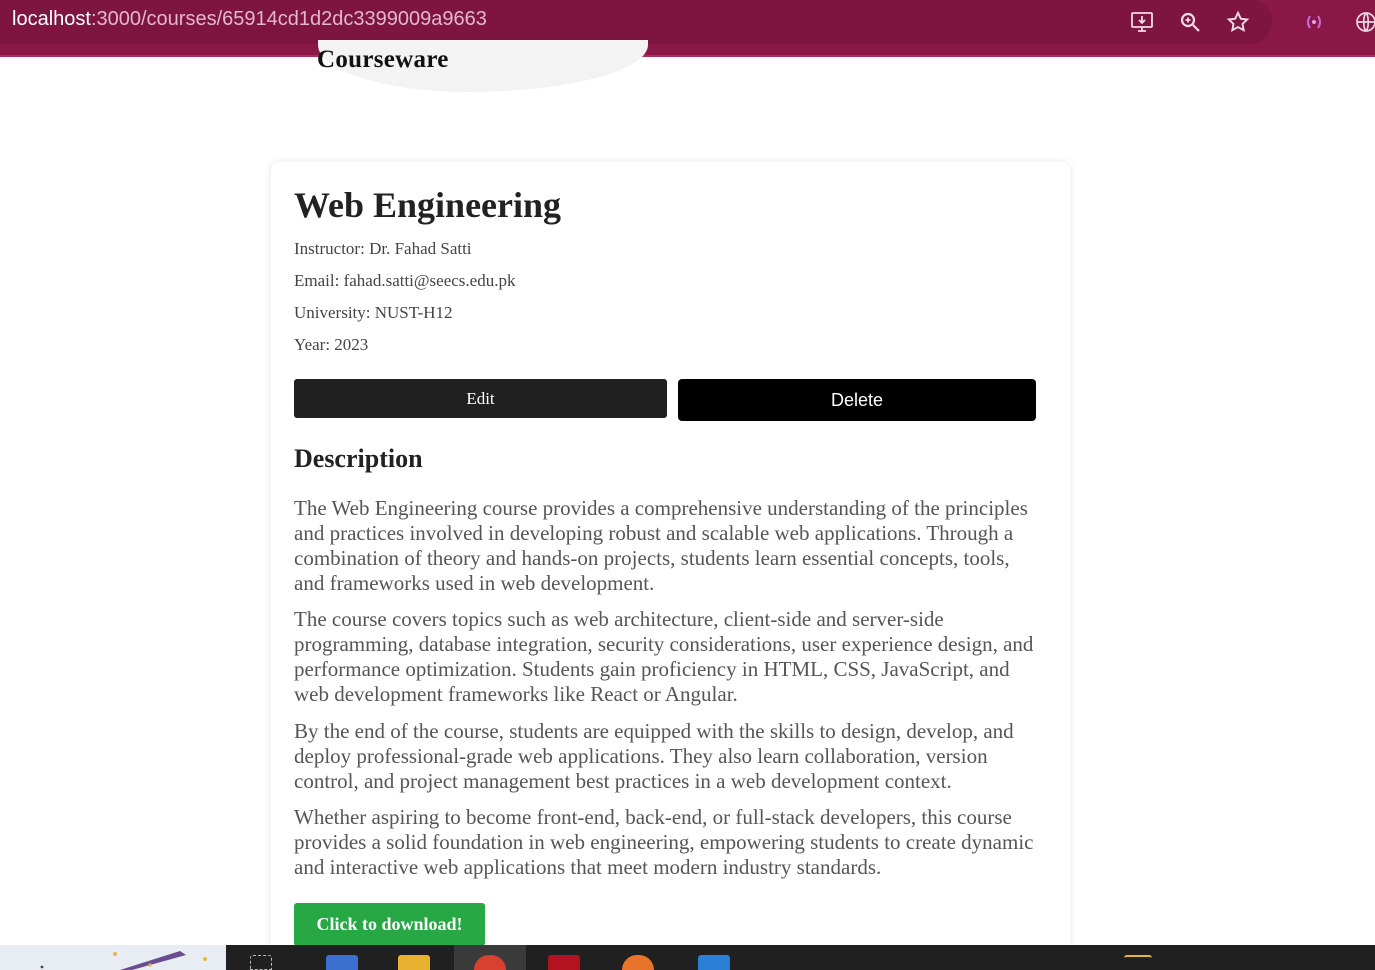 The height and width of the screenshot is (970, 1375). I want to click on course-title: Web Engineering, so click(428, 205).